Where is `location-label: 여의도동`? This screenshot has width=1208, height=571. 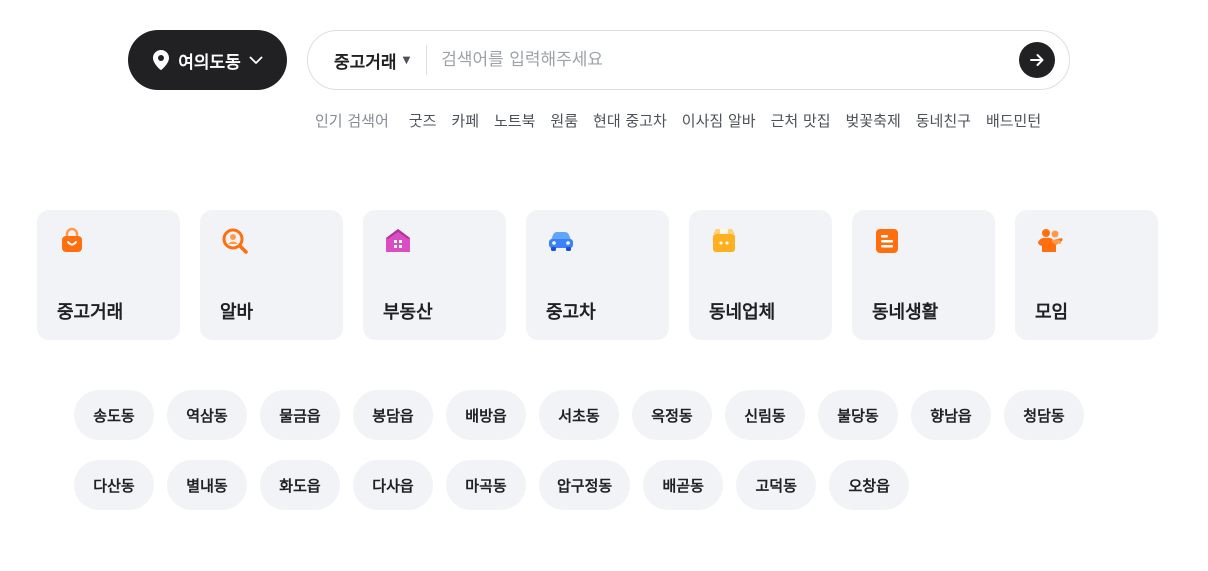 location-label: 여의도동 is located at coordinates (209, 62).